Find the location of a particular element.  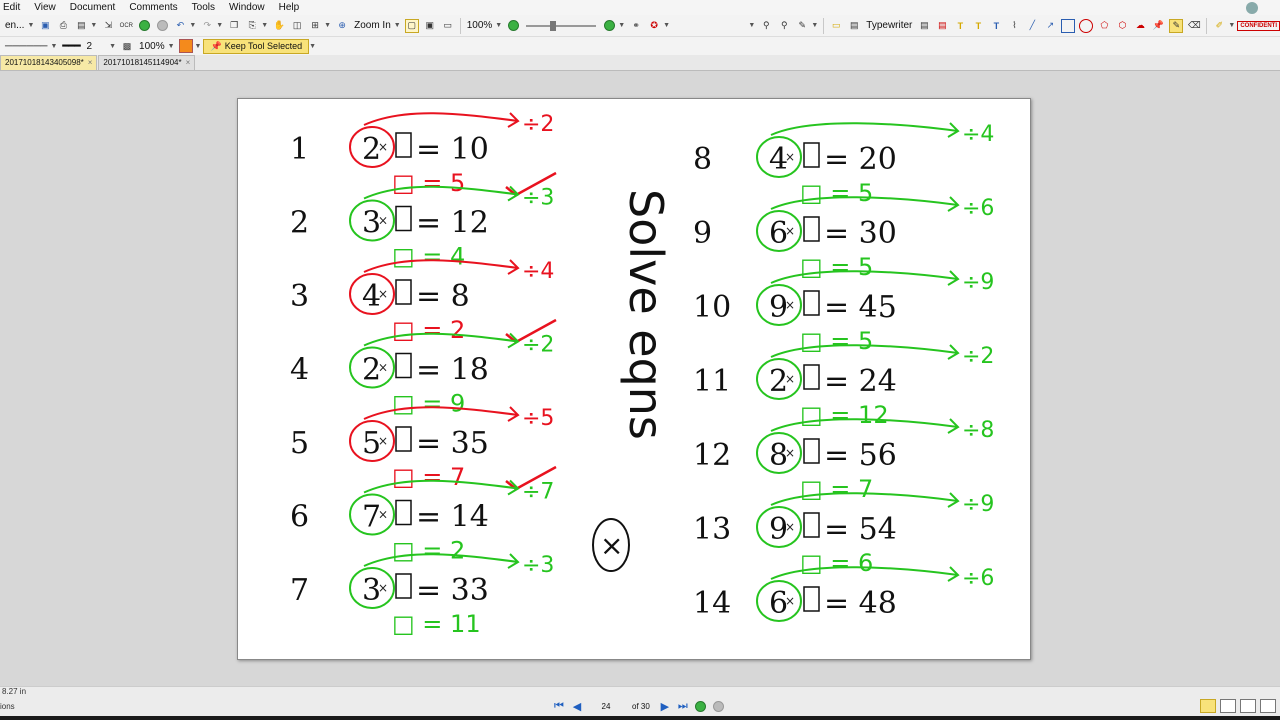

single-page-view-icon is located at coordinates (1208, 706).